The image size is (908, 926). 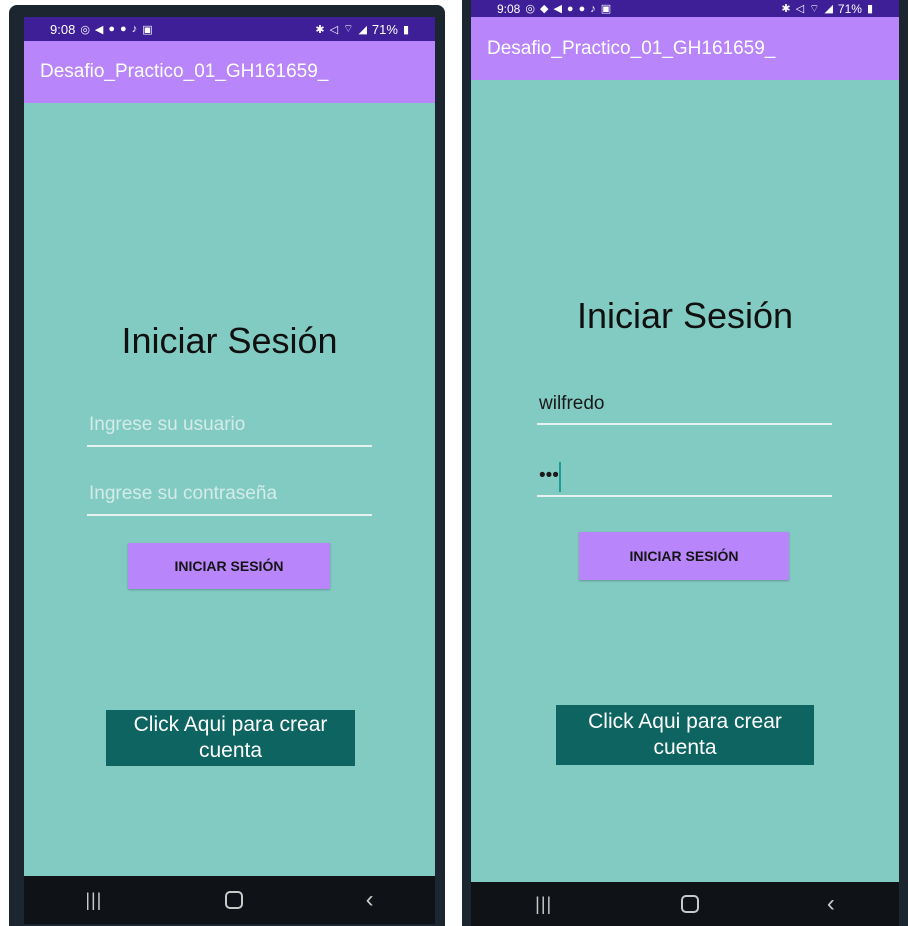 I want to click on status-bar: 9:08 ◎ ◀ ● ● ♪ ▣ ✱ ◁ ⌔ ◢ 71% ▮, so click(x=229, y=29).